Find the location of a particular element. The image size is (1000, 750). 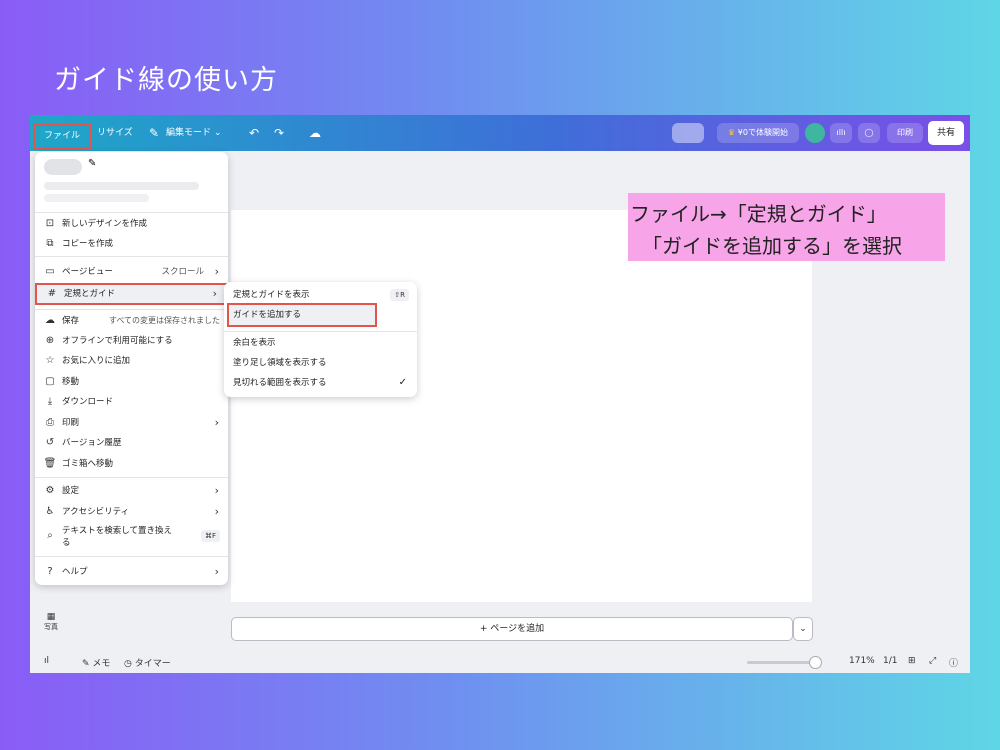

show-margins-label: 余白を表示 is located at coordinates (254, 343).